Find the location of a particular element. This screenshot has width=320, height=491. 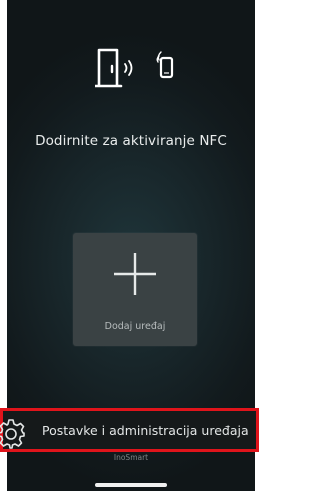

add-device-button: Dodaj uređaj is located at coordinates (135, 289).